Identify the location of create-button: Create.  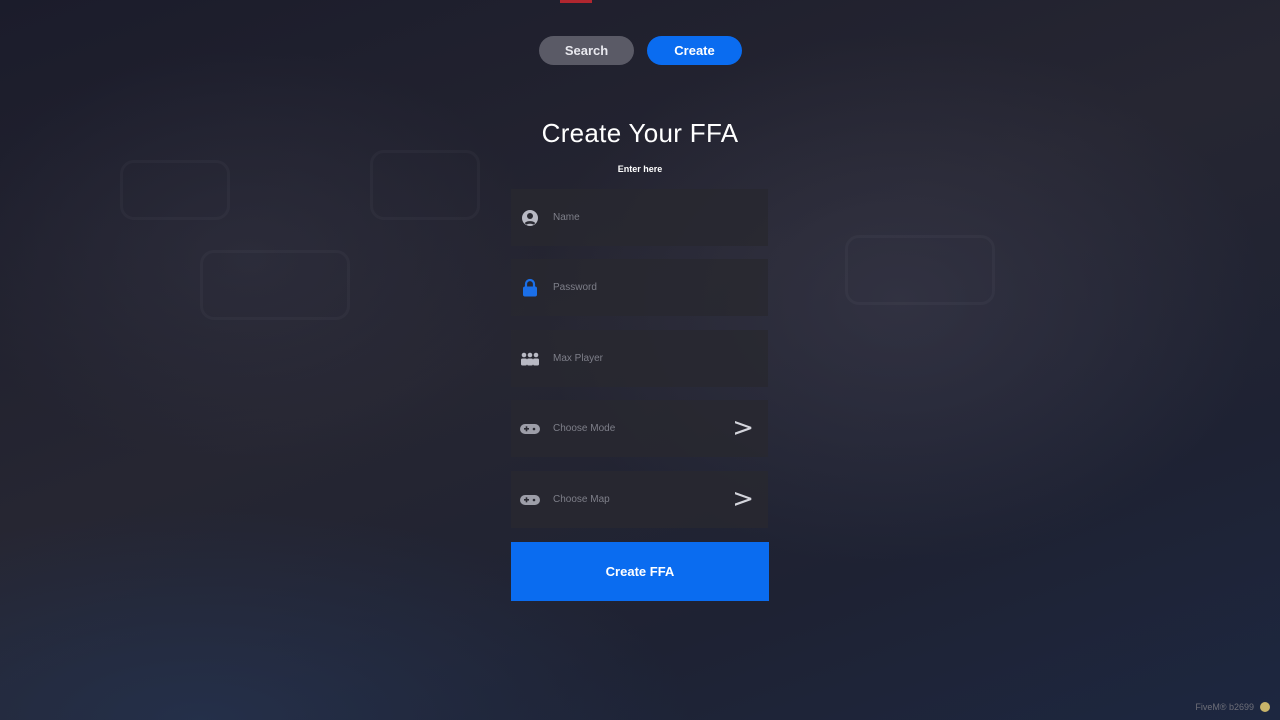
(694, 50).